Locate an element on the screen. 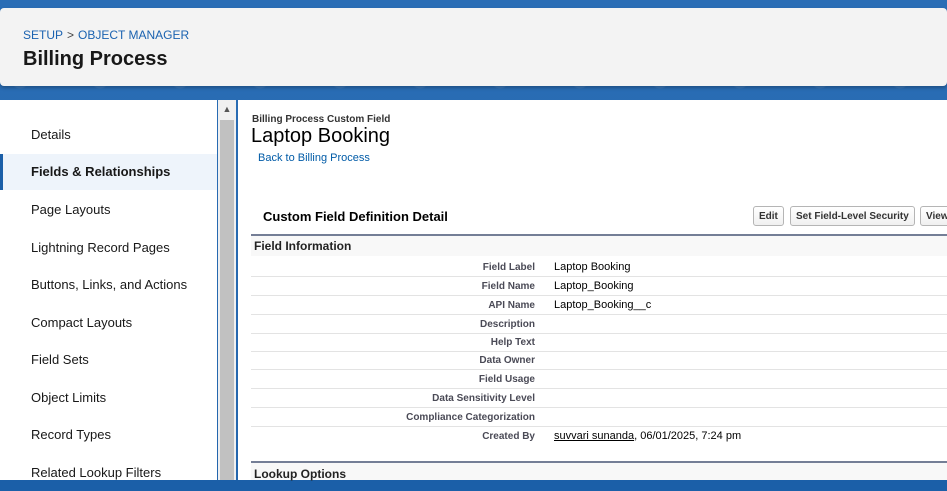 This screenshot has width=947, height=491. row-value: suvvari sunanda, 06/01/2025, 7:24 pm is located at coordinates (647, 436).